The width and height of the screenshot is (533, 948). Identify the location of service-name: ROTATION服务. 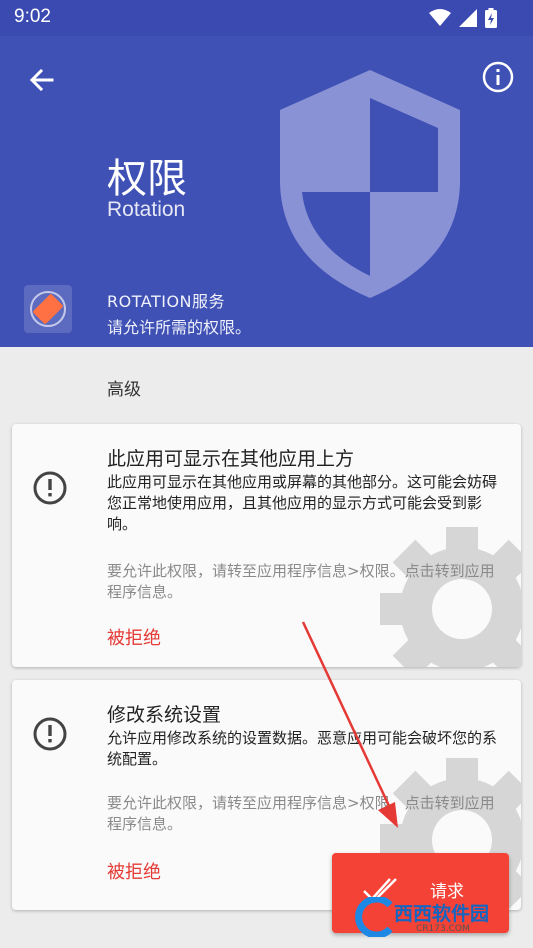
(166, 301).